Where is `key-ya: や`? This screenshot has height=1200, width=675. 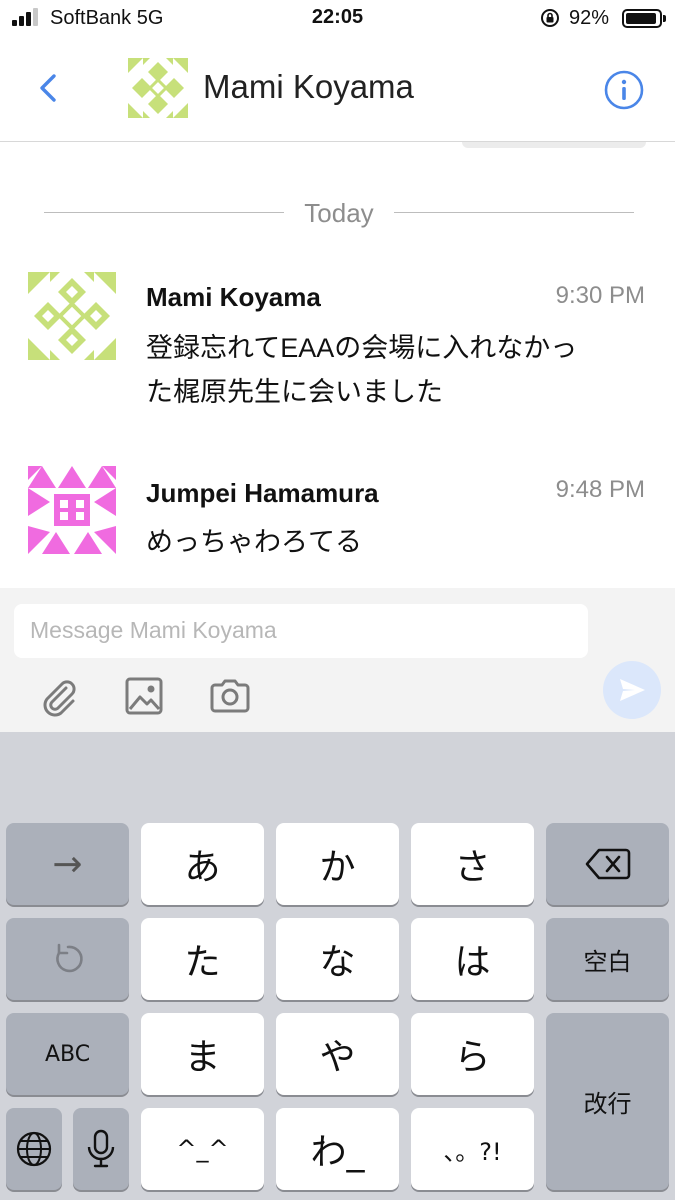
key-ya: や is located at coordinates (337, 1054).